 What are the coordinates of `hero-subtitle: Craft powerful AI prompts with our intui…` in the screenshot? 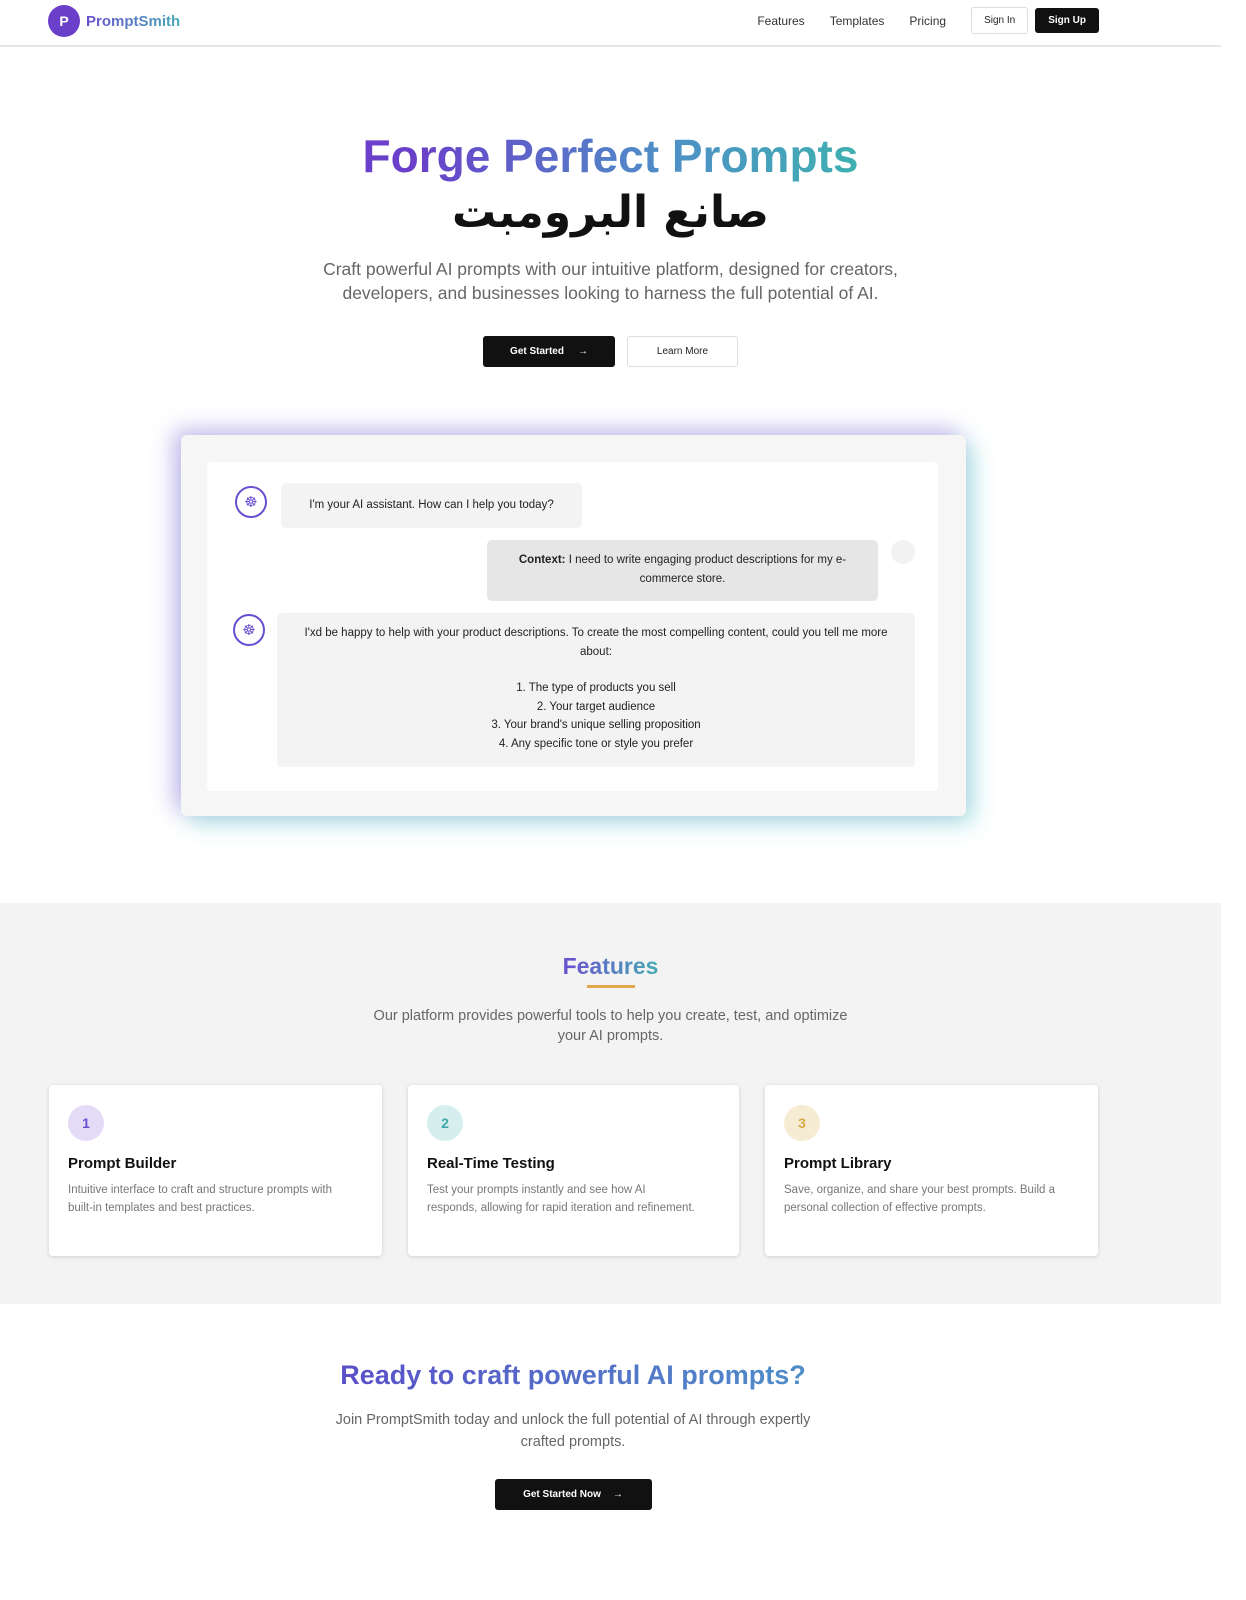 It's located at (610, 281).